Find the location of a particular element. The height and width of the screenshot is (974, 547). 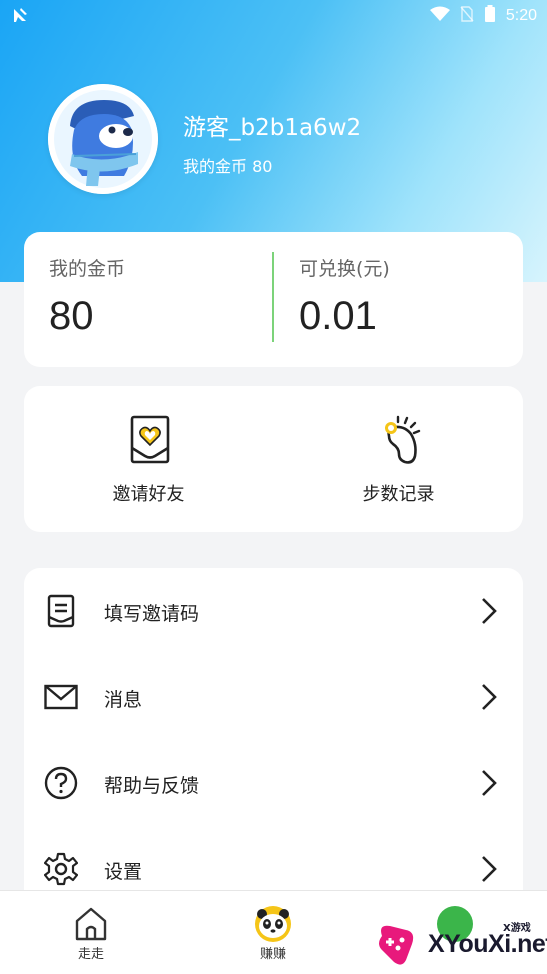

menu-label-invite-code: 填写邀请码 is located at coordinates (152, 614).